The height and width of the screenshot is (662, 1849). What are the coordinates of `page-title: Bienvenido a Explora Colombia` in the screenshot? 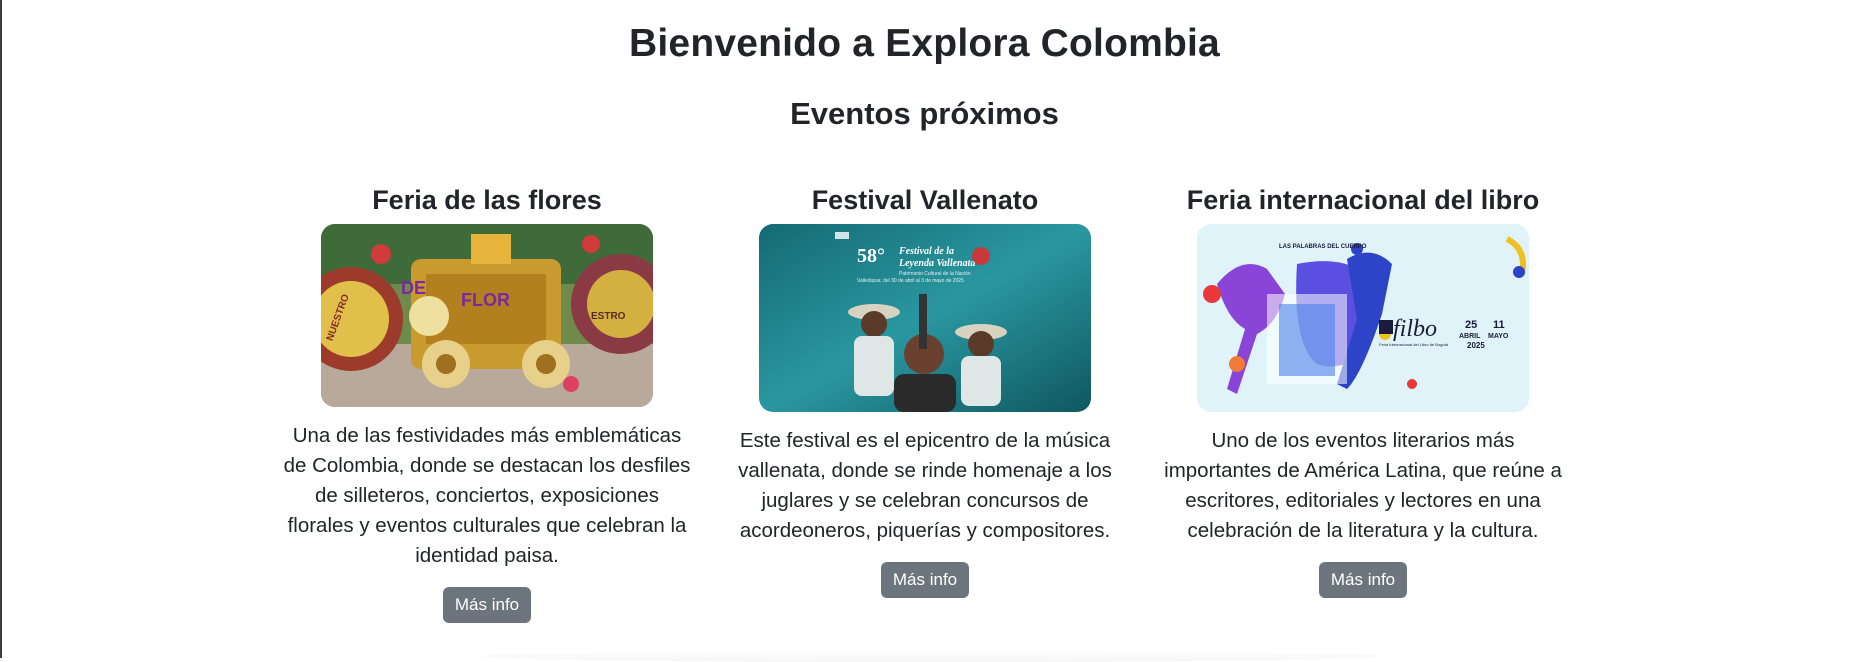 It's located at (924, 43).